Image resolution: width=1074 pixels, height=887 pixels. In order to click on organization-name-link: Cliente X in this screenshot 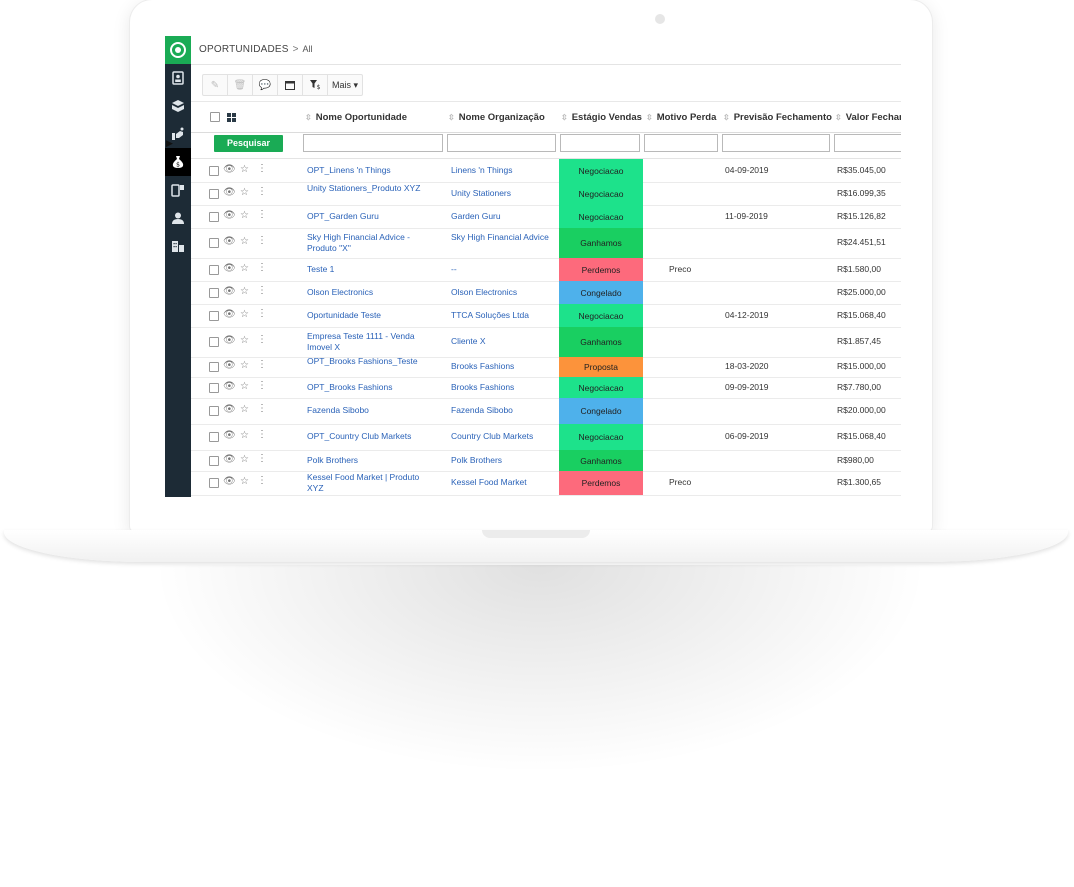, I will do `click(501, 341)`.